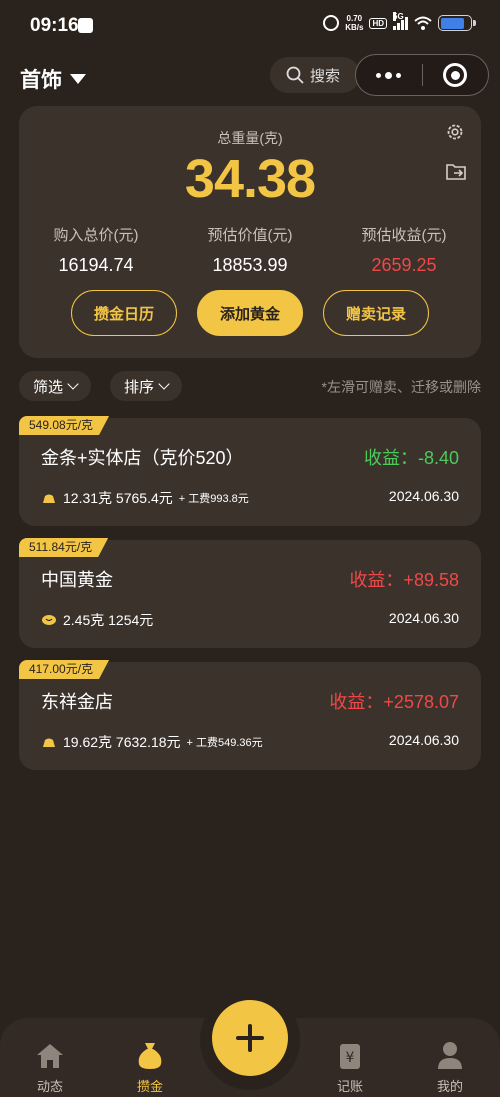  Describe the element at coordinates (401, 387) in the screenshot. I see `swipe-hint: *左滑可赠卖、迁移或删除` at that location.